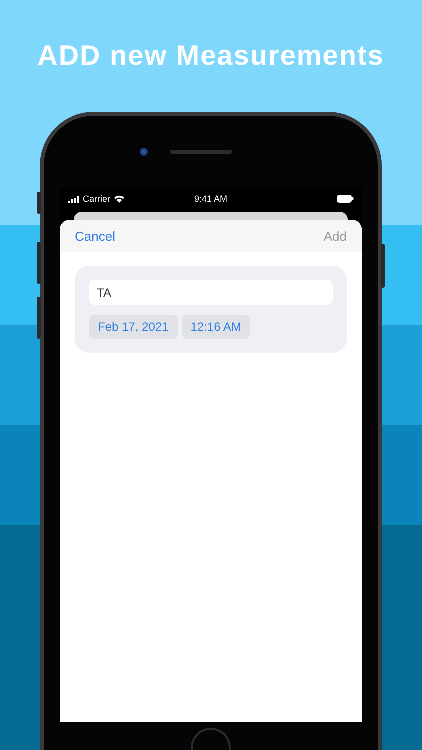 This screenshot has height=750, width=422. What do you see at coordinates (144, 152) in the screenshot?
I see `camera-icon` at bounding box center [144, 152].